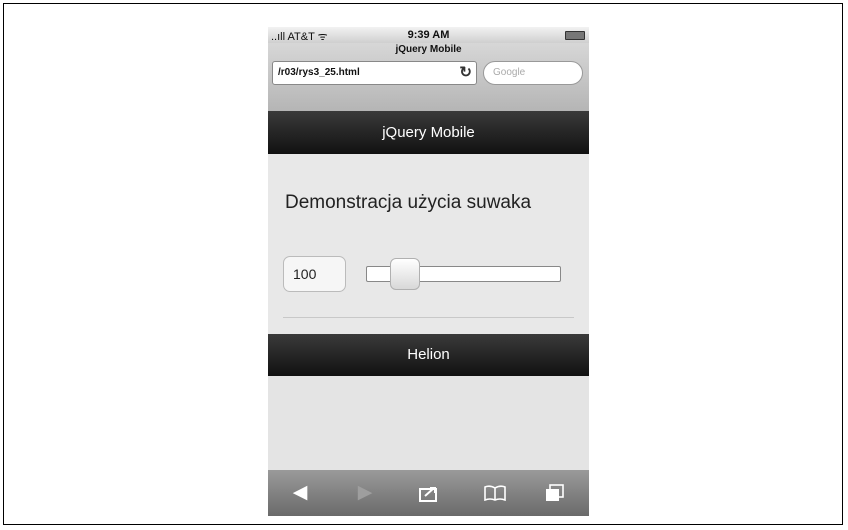 The height and width of the screenshot is (530, 848). What do you see at coordinates (495, 493) in the screenshot?
I see `bookmarks-book-icon` at bounding box center [495, 493].